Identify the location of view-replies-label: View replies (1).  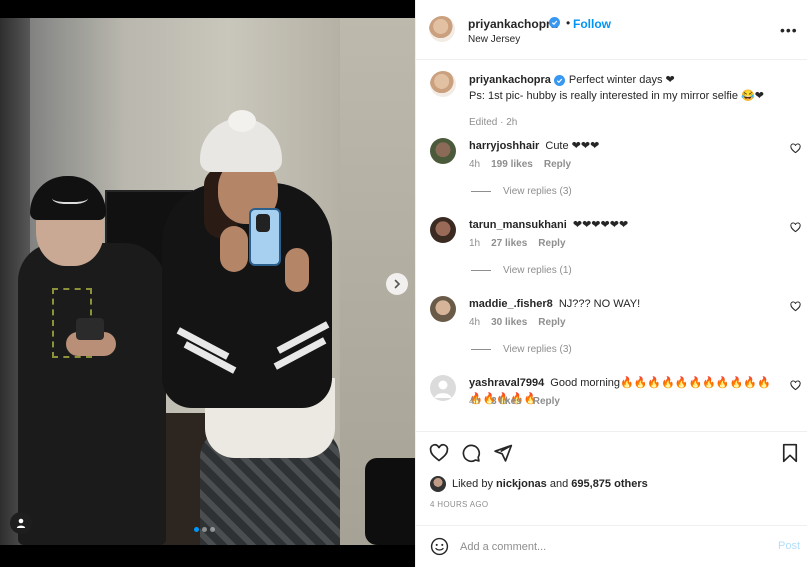
(537, 270).